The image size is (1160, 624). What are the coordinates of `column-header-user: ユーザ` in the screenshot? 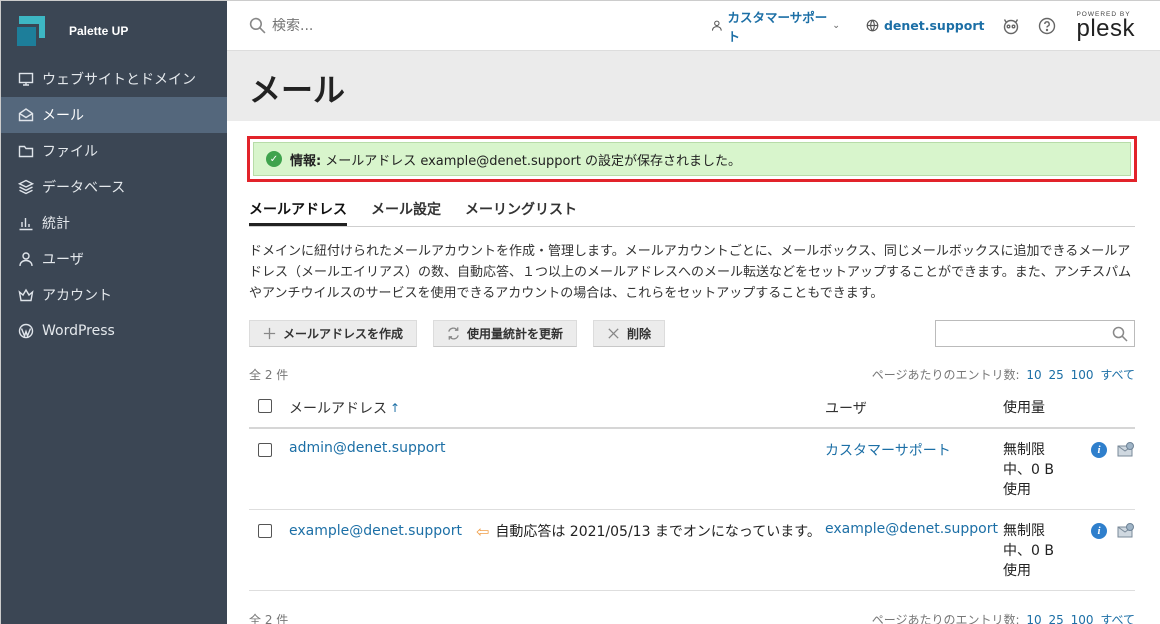 It's located at (914, 408).